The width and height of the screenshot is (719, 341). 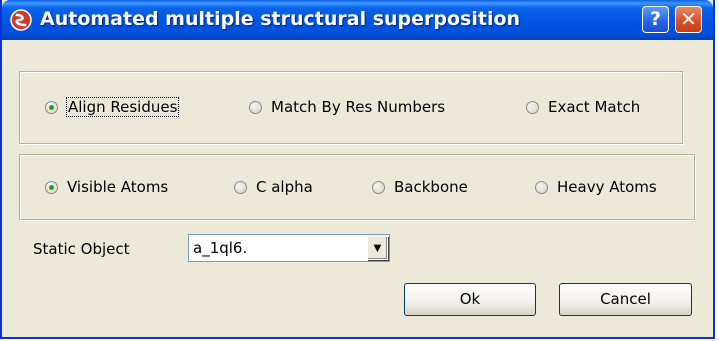 What do you see at coordinates (431, 187) in the screenshot?
I see `radio-label-backbone: Backbone` at bounding box center [431, 187].